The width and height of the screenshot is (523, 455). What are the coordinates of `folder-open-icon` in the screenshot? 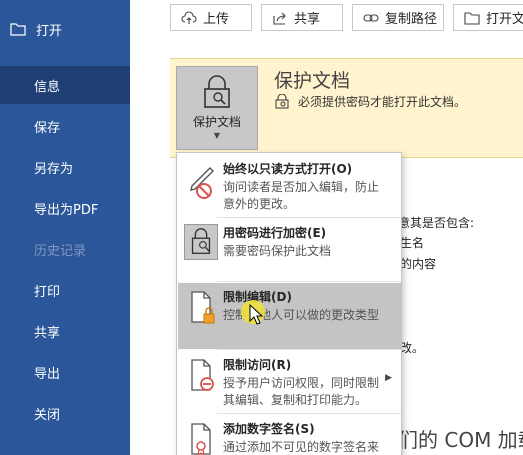 It's located at (18, 29).